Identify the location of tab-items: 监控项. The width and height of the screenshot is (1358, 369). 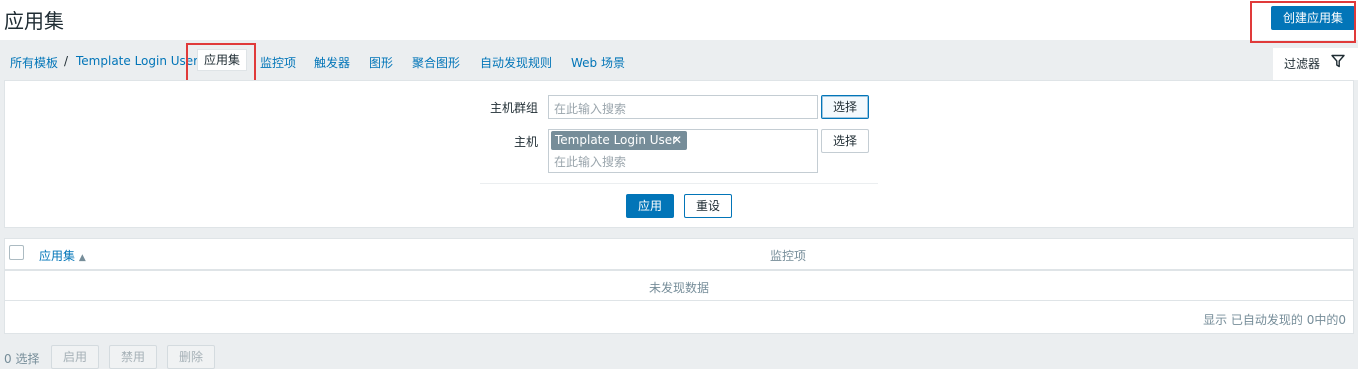
(278, 62).